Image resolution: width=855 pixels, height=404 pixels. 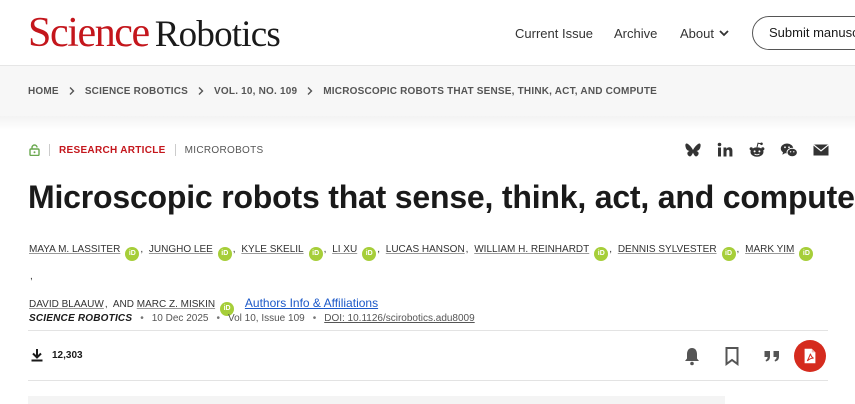 I want to click on download-count-value: 12,303, so click(x=67, y=355).